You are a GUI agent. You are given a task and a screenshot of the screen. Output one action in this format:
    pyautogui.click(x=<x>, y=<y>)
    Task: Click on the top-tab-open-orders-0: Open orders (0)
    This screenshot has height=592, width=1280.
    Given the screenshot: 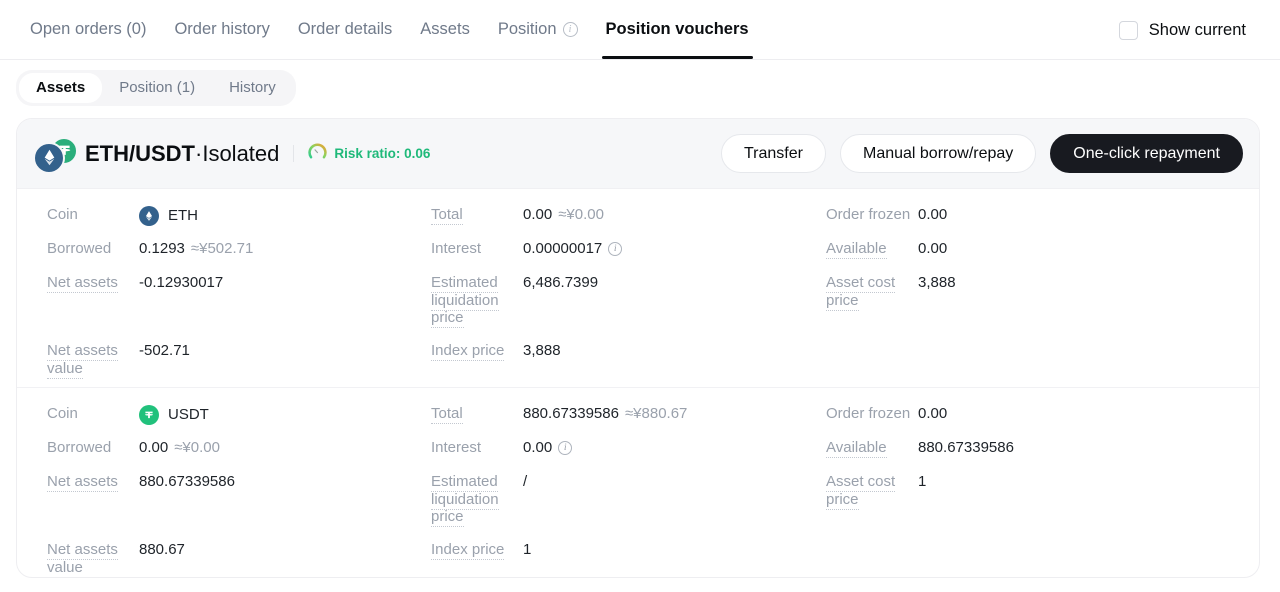 What is the action you would take?
    pyautogui.click(x=88, y=29)
    